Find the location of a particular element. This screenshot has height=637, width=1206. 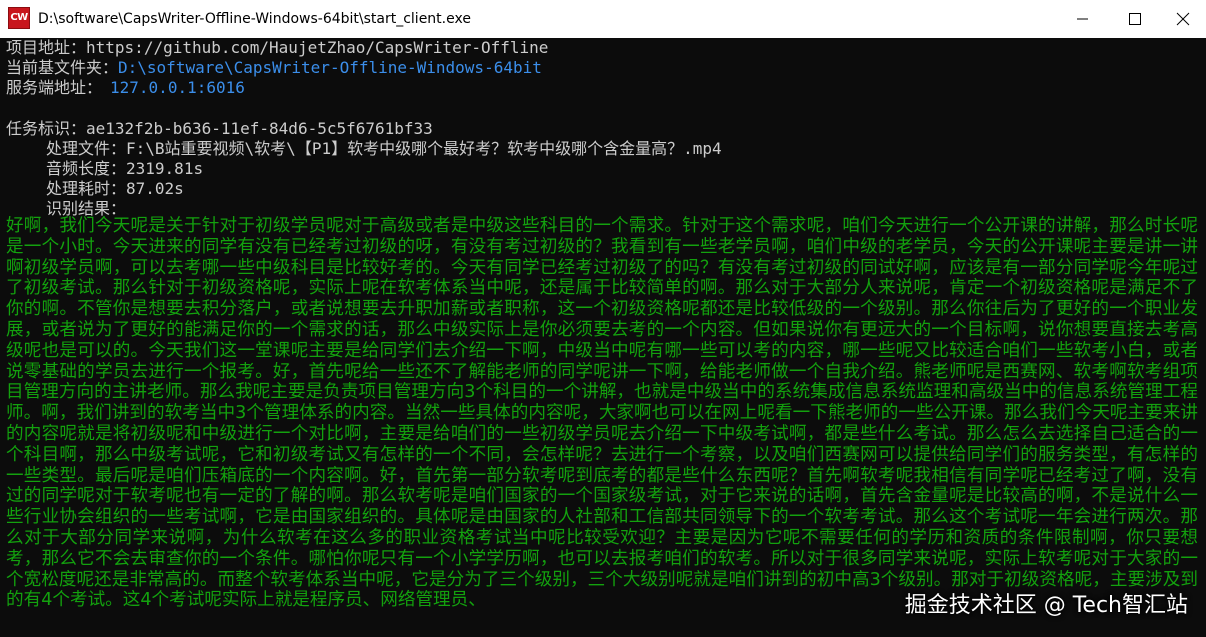

task-id-value: ae132f2b-b636-11ef-84d6-5c5f6761bf33 is located at coordinates (259, 128).